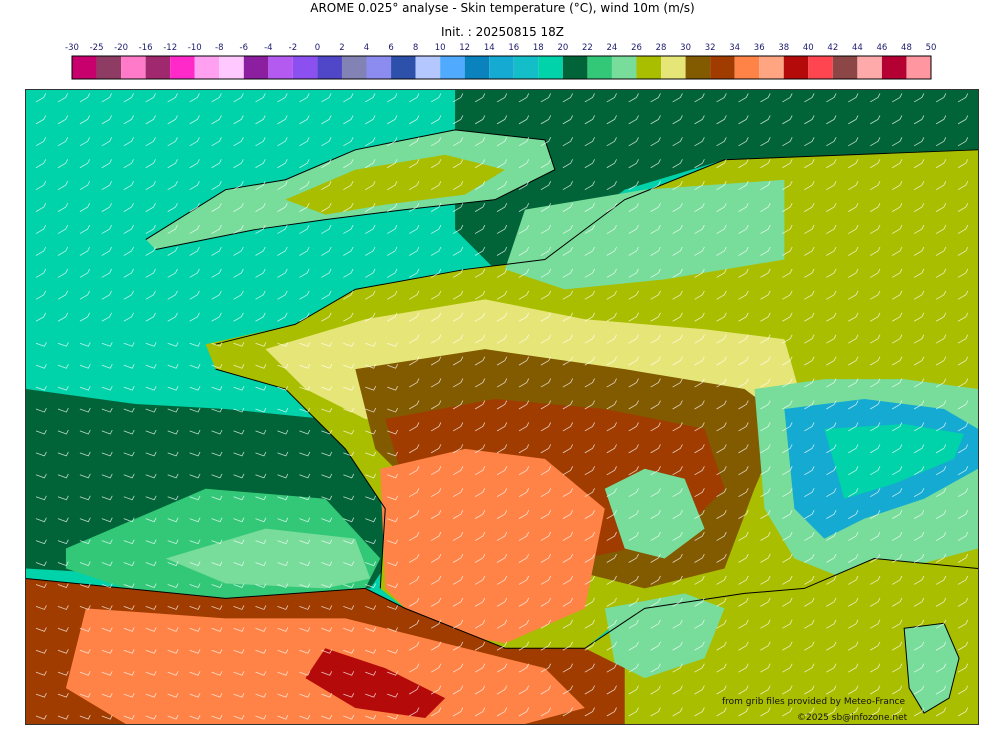 Image resolution: width=1005 pixels, height=738 pixels. I want to click on colorbar-tick-label: 6, so click(390, 48).